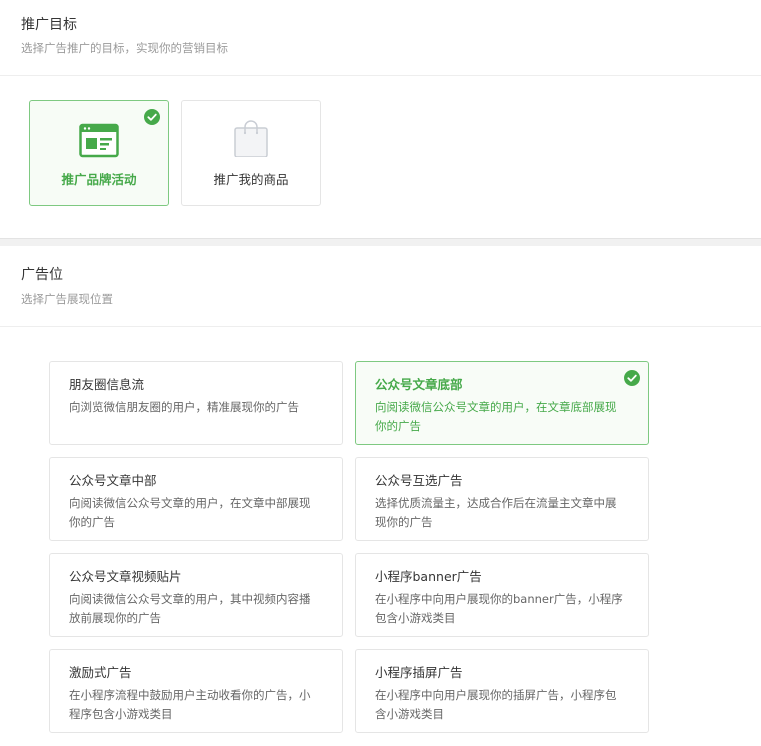 The height and width of the screenshot is (746, 761). What do you see at coordinates (419, 672) in the screenshot?
I see `position-option-title: 小程序插屏广告` at bounding box center [419, 672].